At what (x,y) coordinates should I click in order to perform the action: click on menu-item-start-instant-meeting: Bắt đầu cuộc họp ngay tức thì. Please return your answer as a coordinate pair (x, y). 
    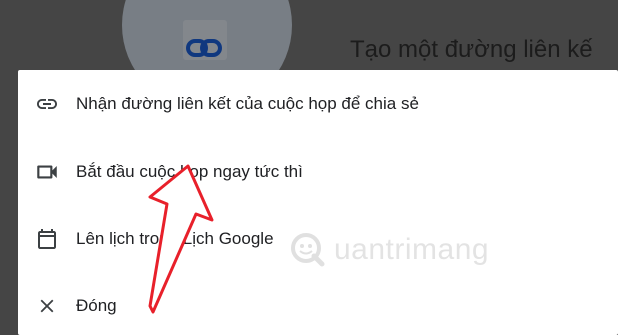
    Looking at the image, I should click on (318, 172).